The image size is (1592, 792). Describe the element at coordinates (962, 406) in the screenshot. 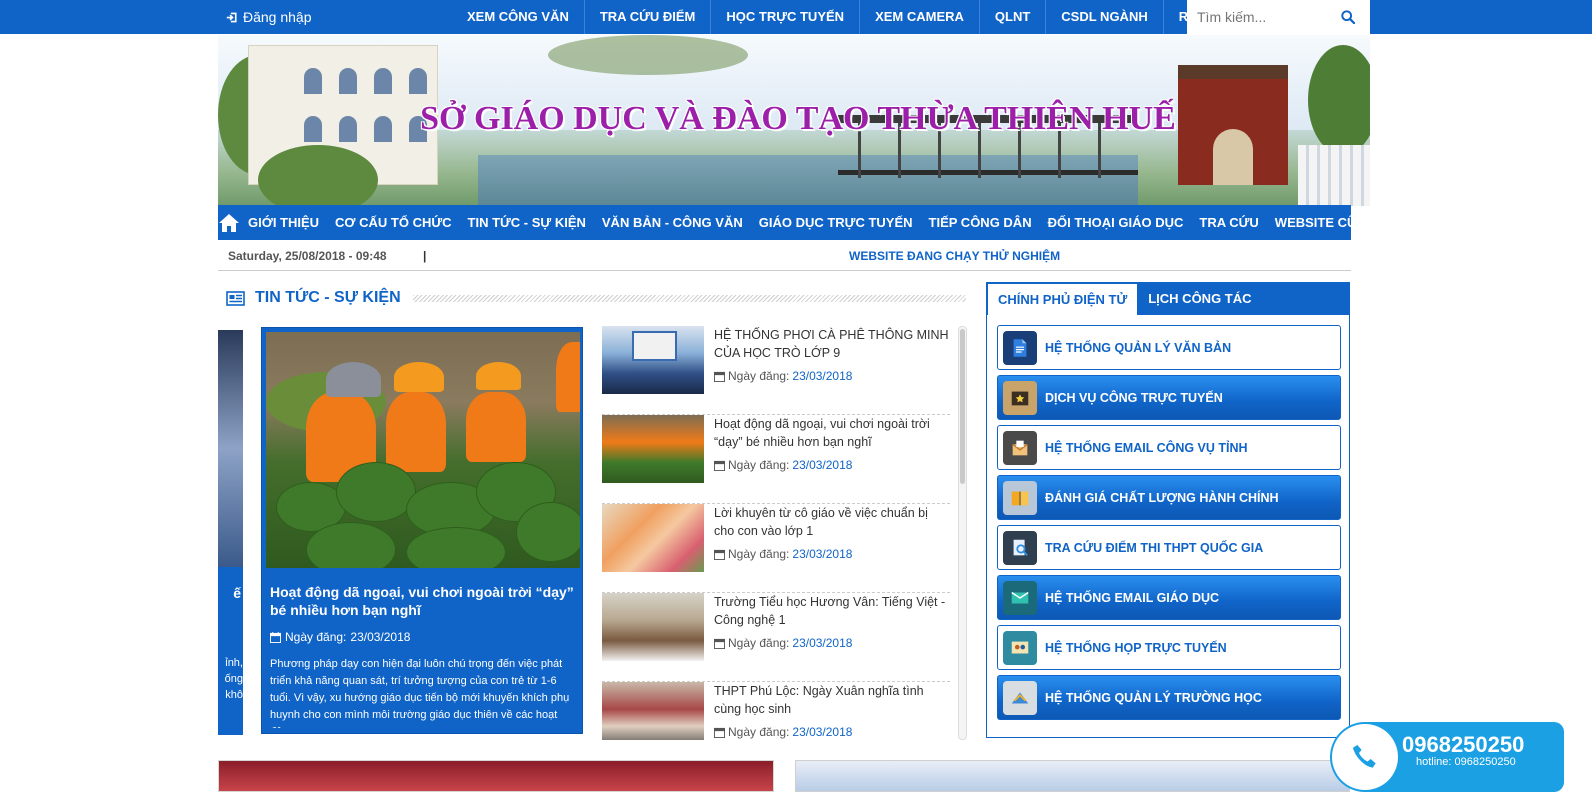

I see `scrollbar-thumb` at that location.